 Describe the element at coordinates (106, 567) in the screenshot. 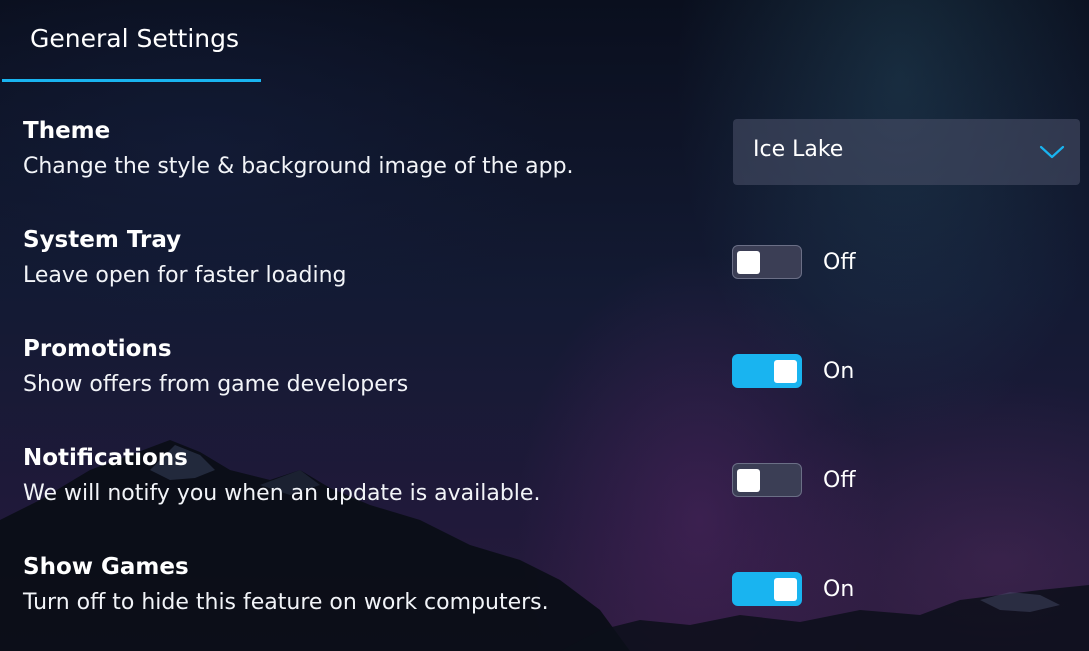

I see `setting-title: Show Games` at that location.